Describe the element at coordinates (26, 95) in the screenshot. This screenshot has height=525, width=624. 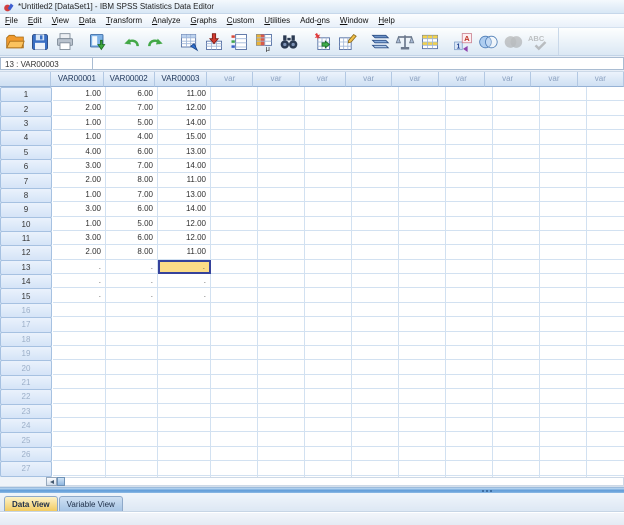
I see `row-header-1: 1` at that location.